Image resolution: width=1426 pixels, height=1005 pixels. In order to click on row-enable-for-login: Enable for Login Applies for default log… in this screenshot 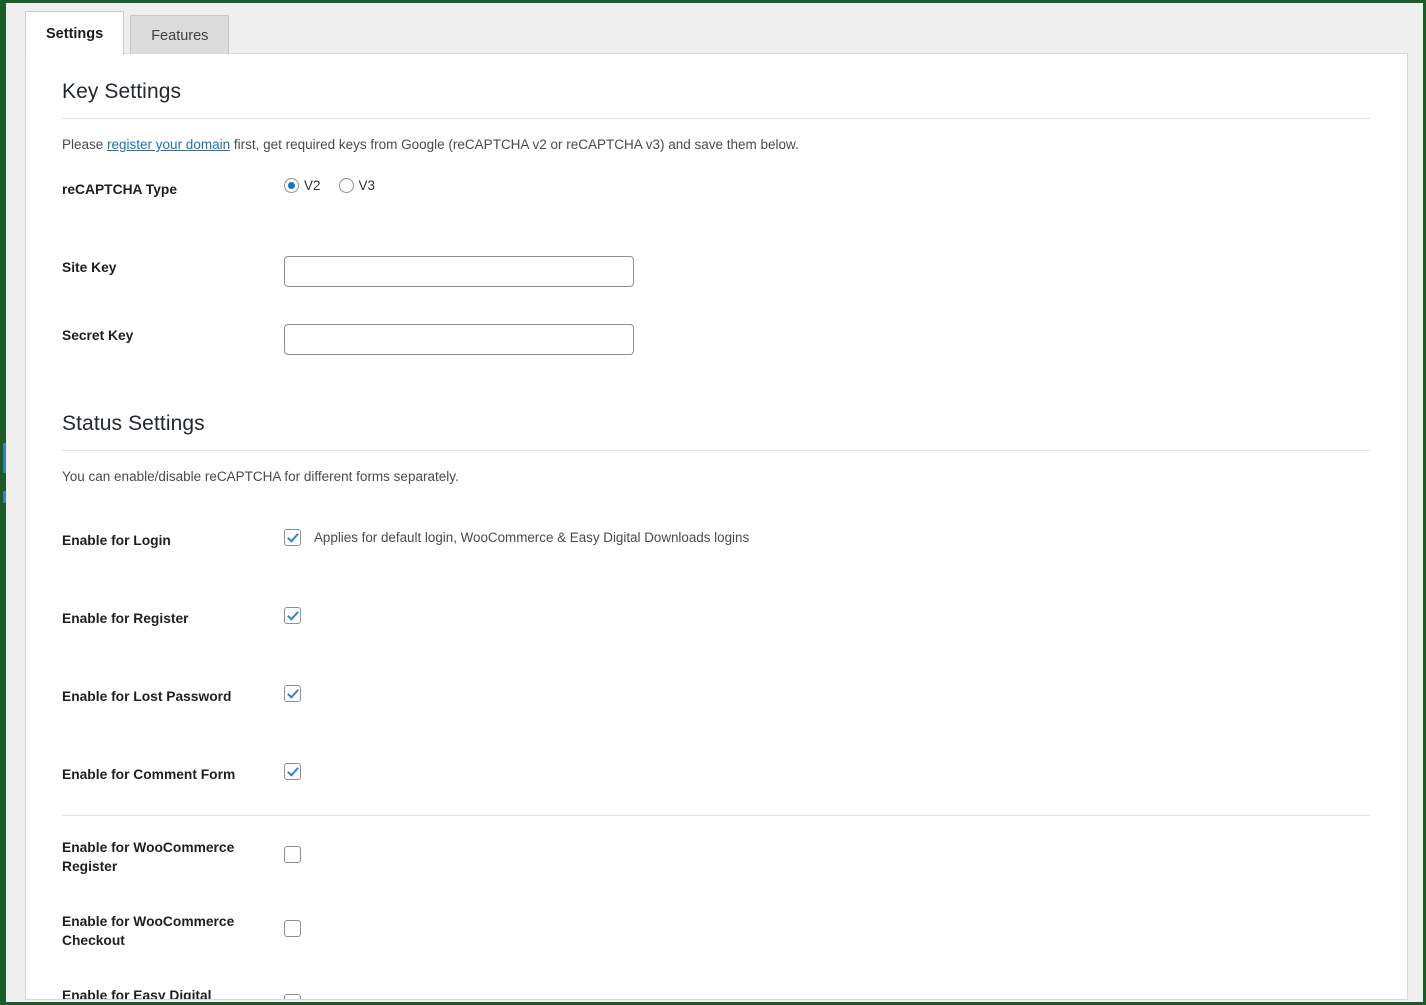, I will do `click(716, 546)`.